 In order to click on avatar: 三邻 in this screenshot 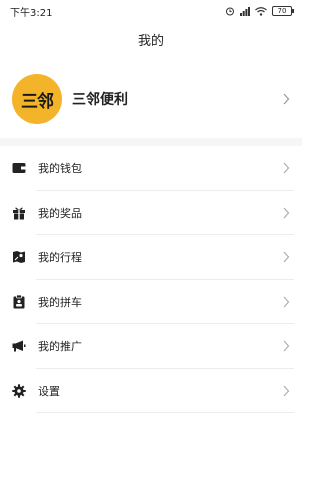, I will do `click(37, 99)`.